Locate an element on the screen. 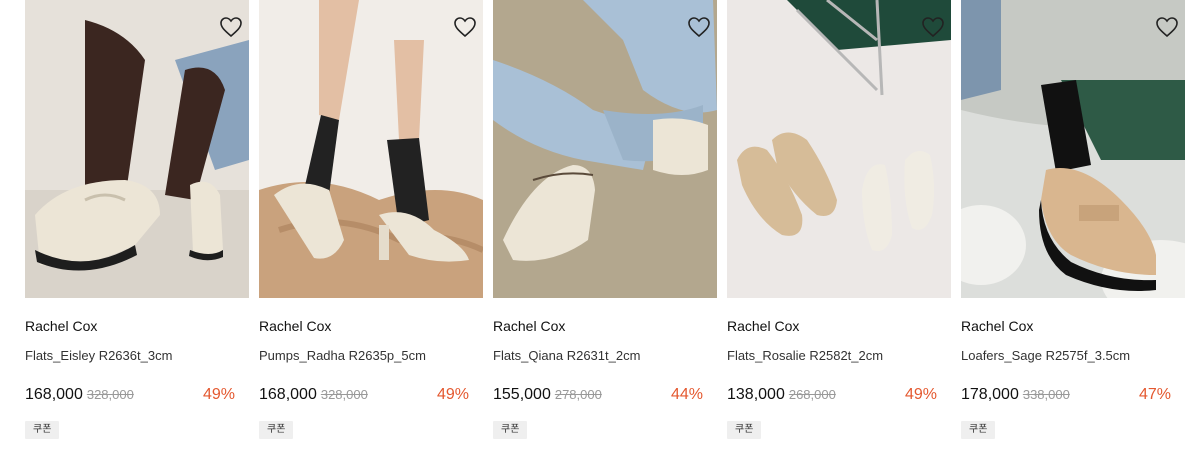 The height and width of the screenshot is (450, 1191). product-name: Flats_Rosalie R2582t_2cm is located at coordinates (805, 355).